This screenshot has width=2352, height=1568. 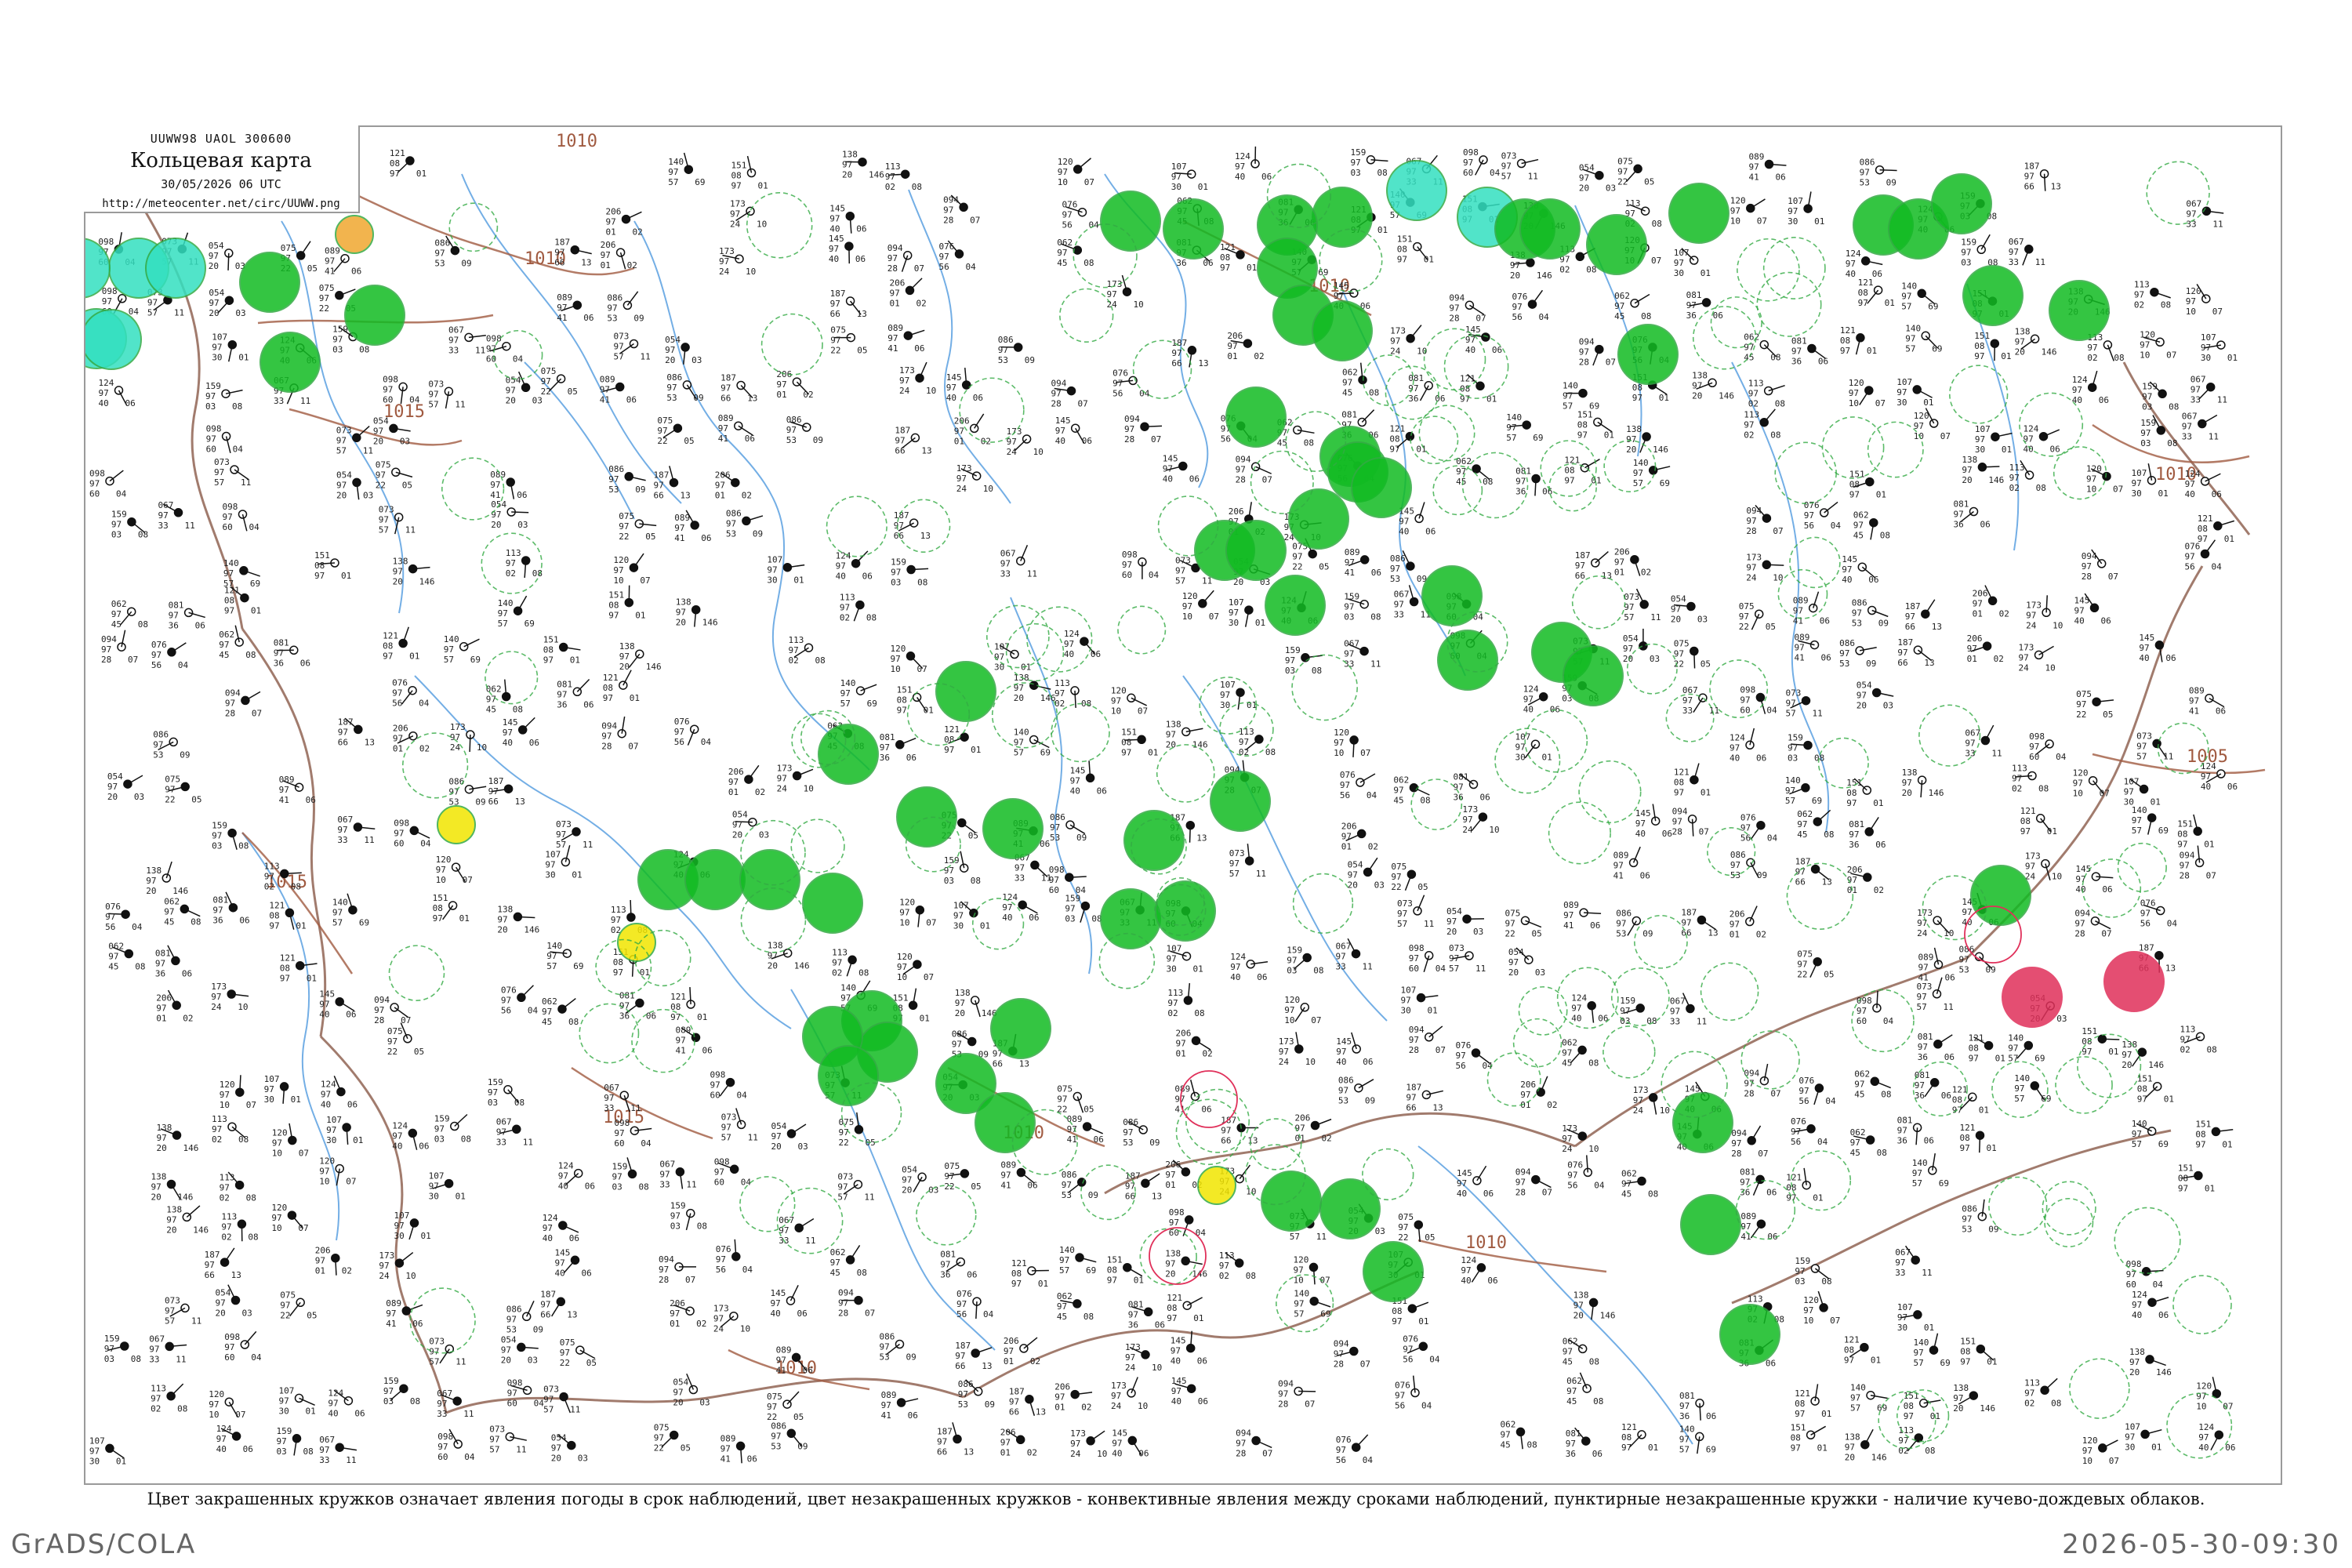 What do you see at coordinates (1356, 1091) in the screenshot?
I see `station-model: 086975309` at bounding box center [1356, 1091].